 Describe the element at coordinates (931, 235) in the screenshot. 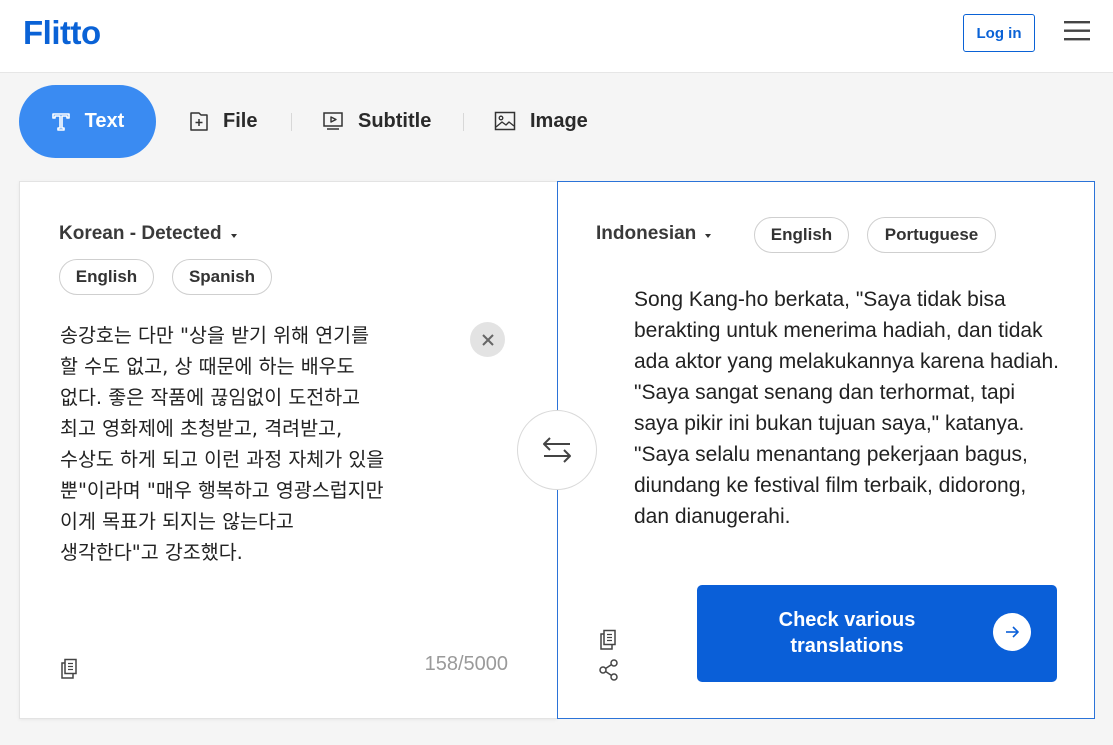

I see `target-chip-portuguese: Portuguese` at that location.